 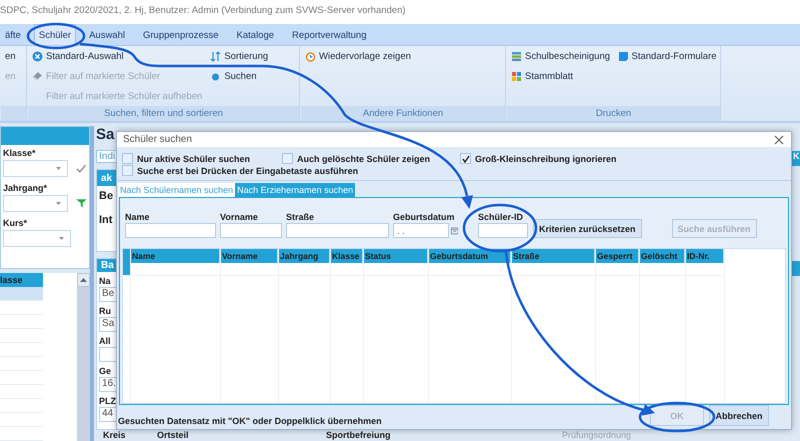 What do you see at coordinates (363, 159) in the screenshot?
I see `checkbox-label: Auch gelöschte Schüler zeigen` at bounding box center [363, 159].